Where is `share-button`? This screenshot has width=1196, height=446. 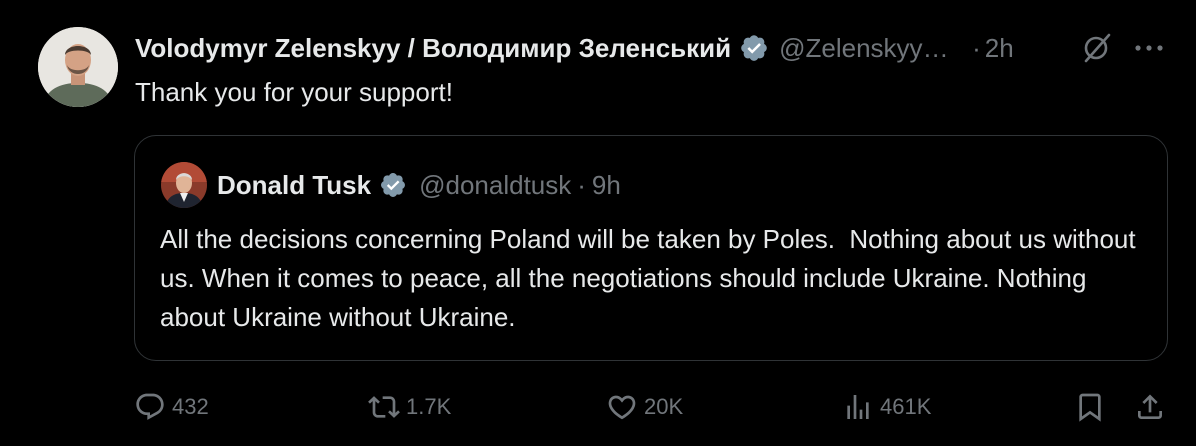 share-button is located at coordinates (1150, 407).